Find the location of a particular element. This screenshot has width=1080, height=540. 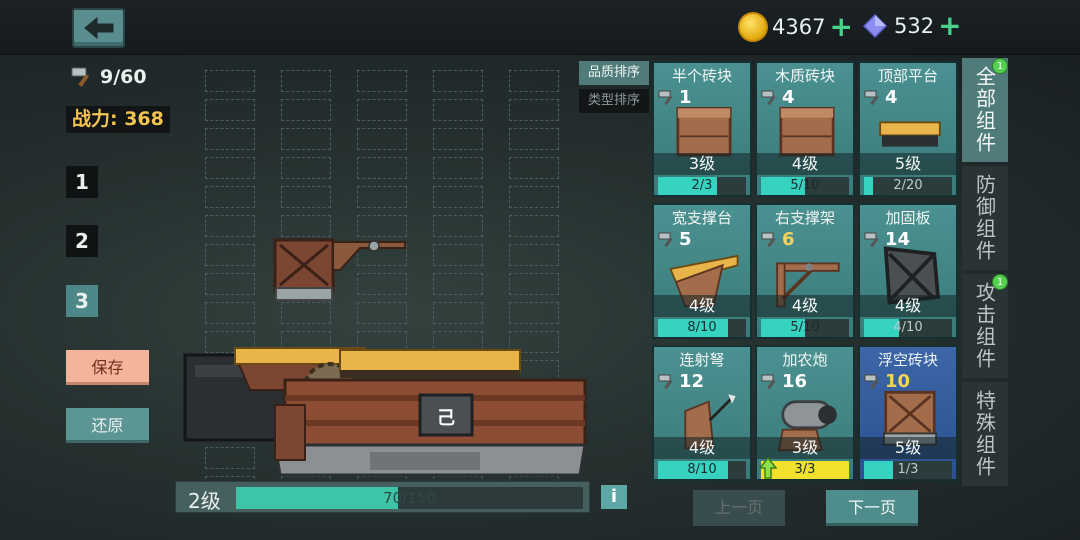

component-card: 木质砖块 4 4级 5/10 is located at coordinates (805, 129).